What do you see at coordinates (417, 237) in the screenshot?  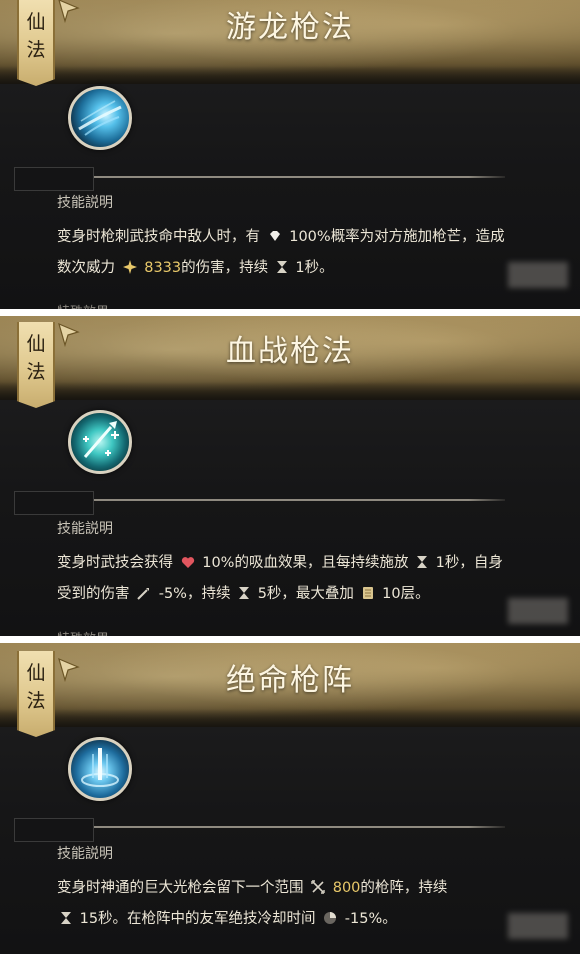 I see `desc-text: 概率为对方施加枪芒，造成` at bounding box center [417, 237].